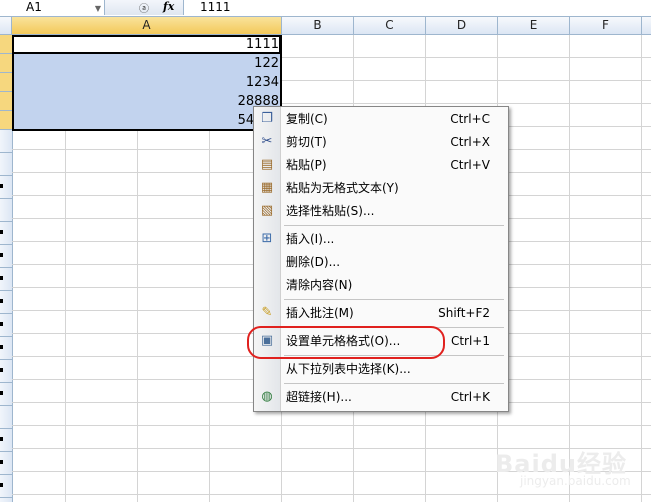 Image resolution: width=651 pixels, height=502 pixels. Describe the element at coordinates (470, 165) in the screenshot. I see `menu-item-shortcut: Ctrl+V` at that location.